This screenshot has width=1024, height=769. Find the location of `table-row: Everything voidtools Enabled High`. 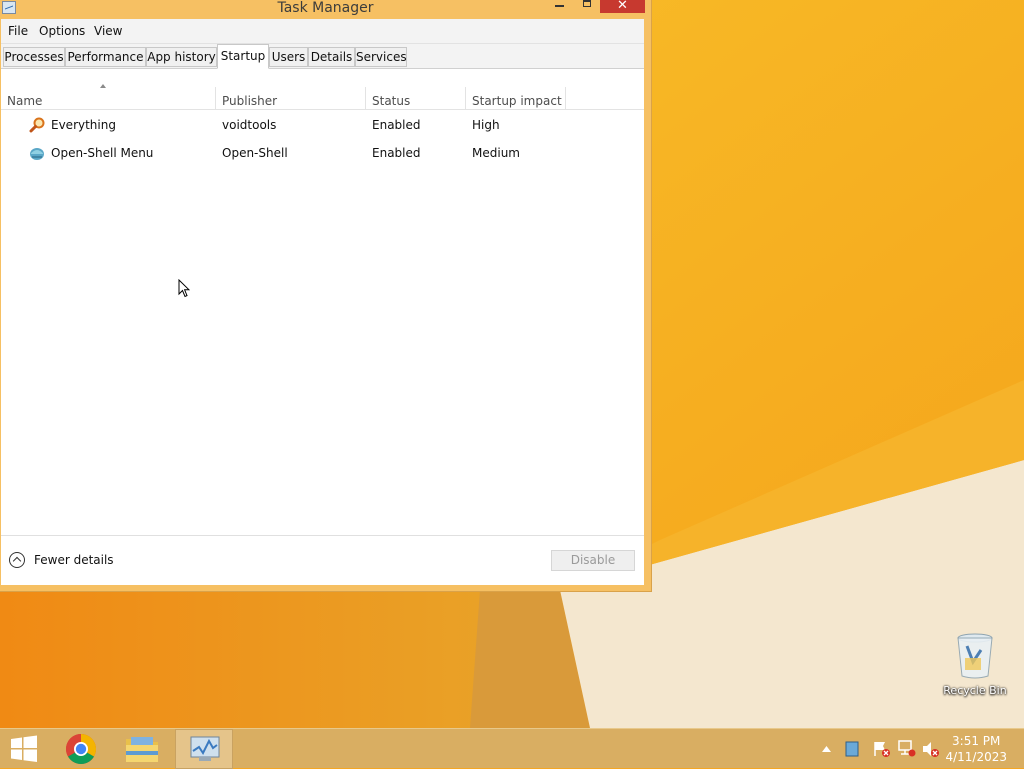

table-row: Everything voidtools Enabled High is located at coordinates (322, 125).